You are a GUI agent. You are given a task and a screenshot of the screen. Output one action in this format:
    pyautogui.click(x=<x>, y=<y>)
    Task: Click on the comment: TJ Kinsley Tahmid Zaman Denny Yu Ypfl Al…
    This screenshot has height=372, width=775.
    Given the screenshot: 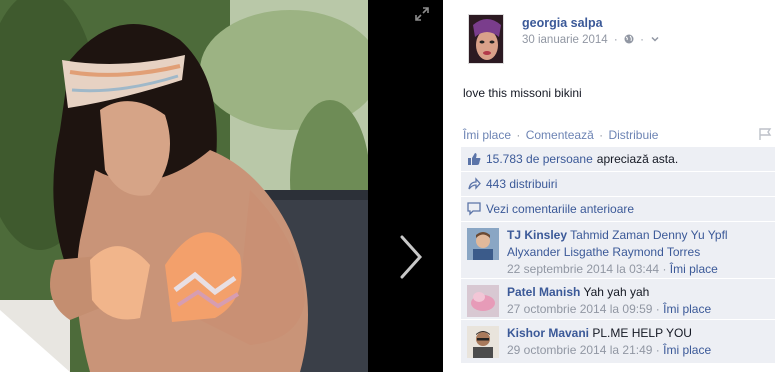 What is the action you would take?
    pyautogui.click(x=618, y=250)
    